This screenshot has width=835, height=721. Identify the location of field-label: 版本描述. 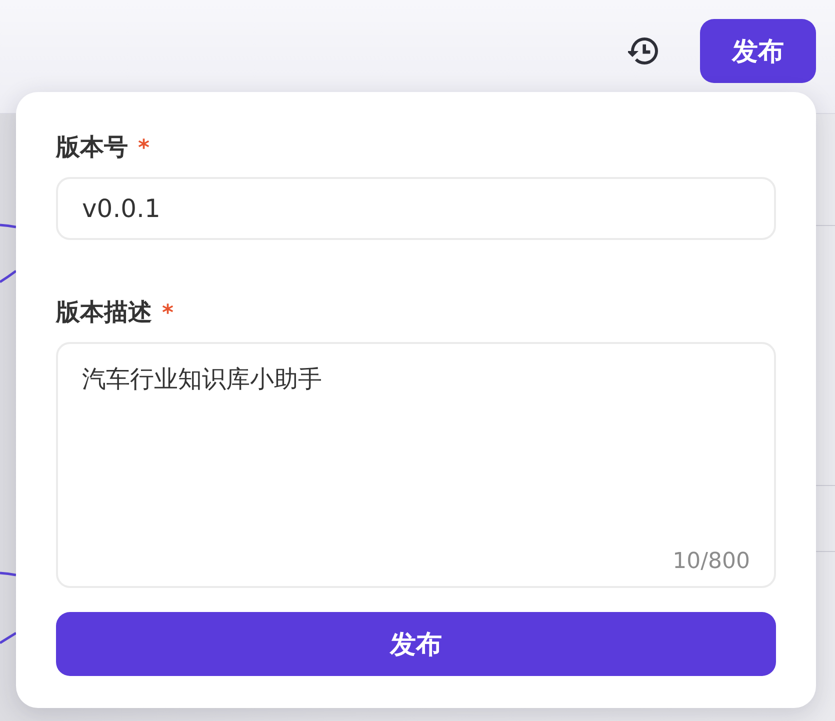
(104, 312).